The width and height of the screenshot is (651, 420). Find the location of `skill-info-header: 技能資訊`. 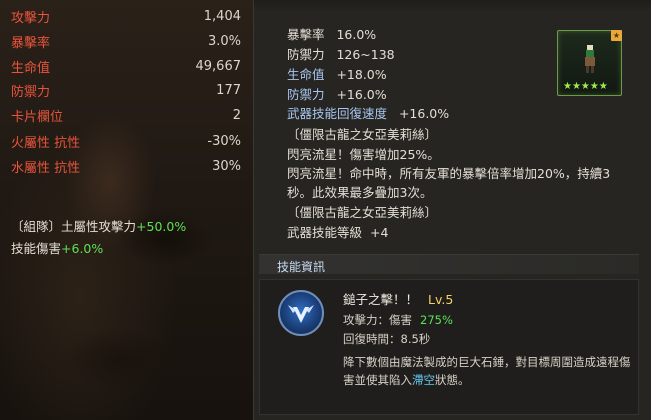

skill-info-header: 技能資訊 is located at coordinates (449, 264).